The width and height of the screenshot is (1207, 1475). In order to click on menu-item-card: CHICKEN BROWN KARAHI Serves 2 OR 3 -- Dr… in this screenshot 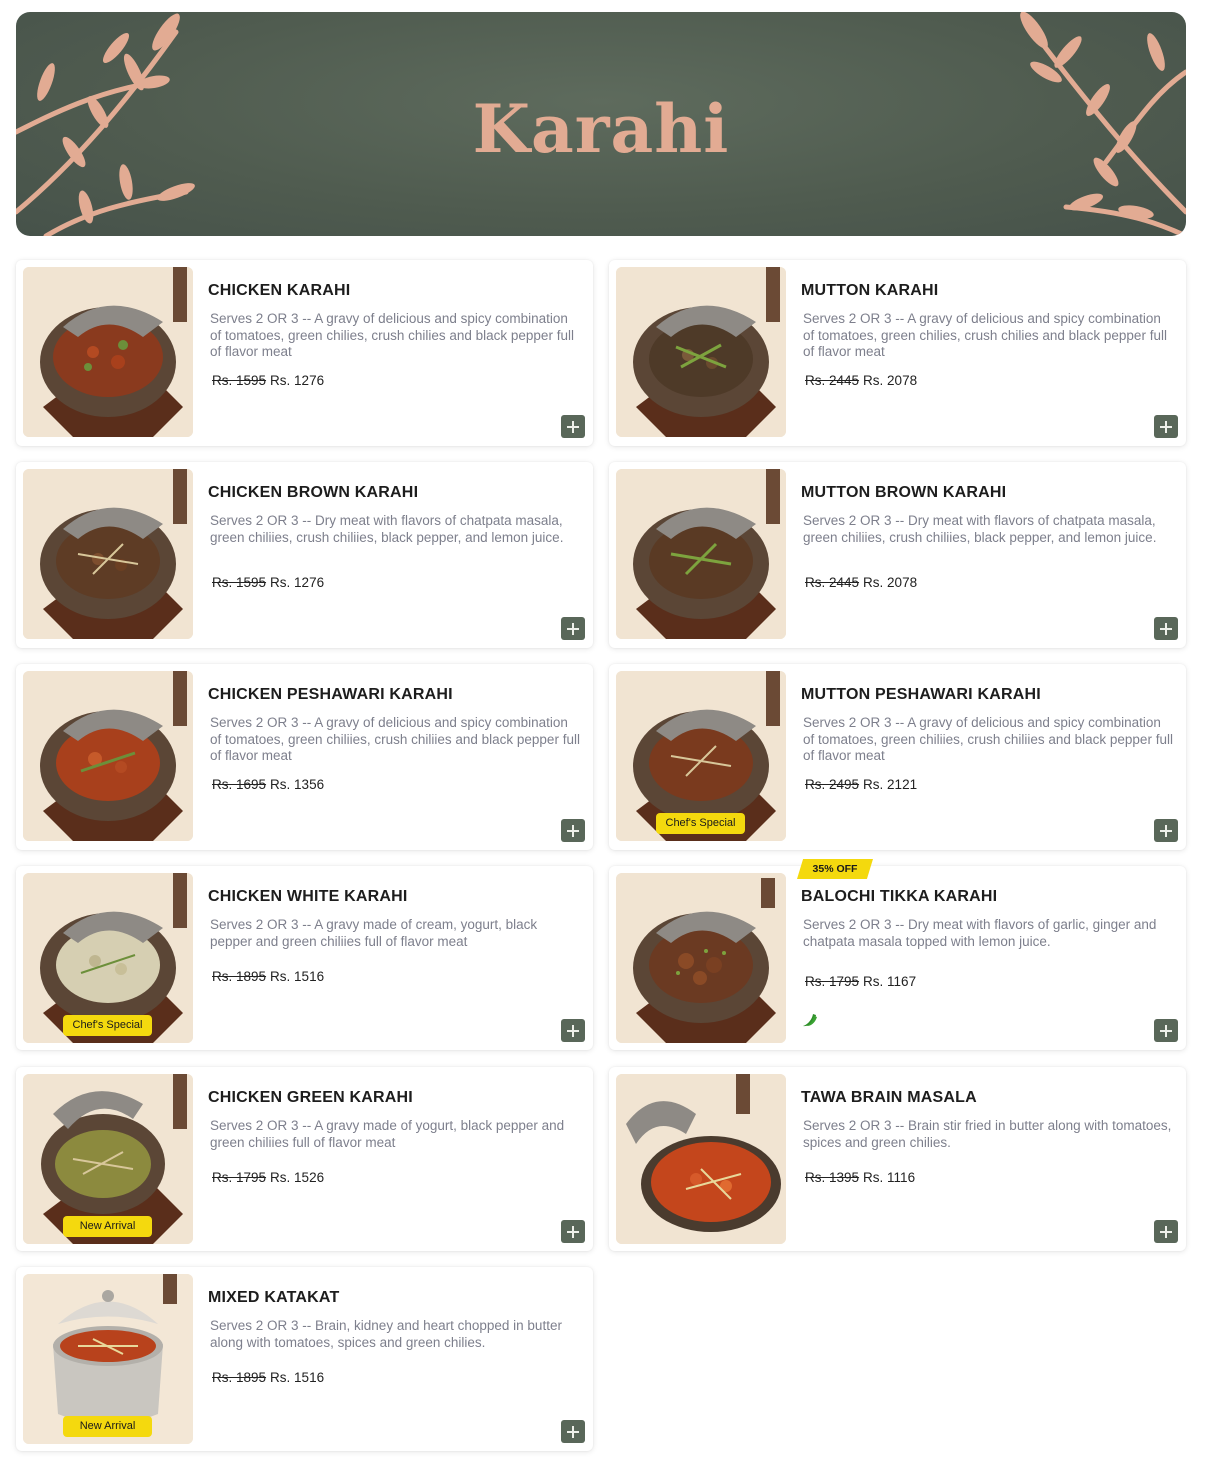, I will do `click(304, 555)`.